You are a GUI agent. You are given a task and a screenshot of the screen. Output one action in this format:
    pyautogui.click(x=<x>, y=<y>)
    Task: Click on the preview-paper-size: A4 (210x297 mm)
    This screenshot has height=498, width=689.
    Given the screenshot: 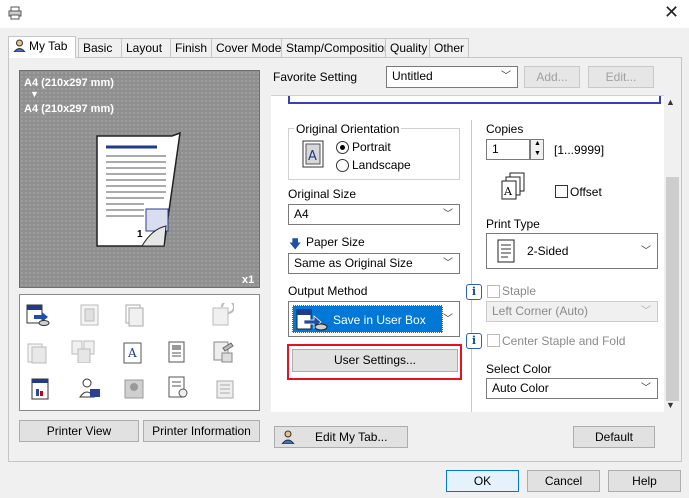 What is the action you would take?
    pyautogui.click(x=69, y=109)
    